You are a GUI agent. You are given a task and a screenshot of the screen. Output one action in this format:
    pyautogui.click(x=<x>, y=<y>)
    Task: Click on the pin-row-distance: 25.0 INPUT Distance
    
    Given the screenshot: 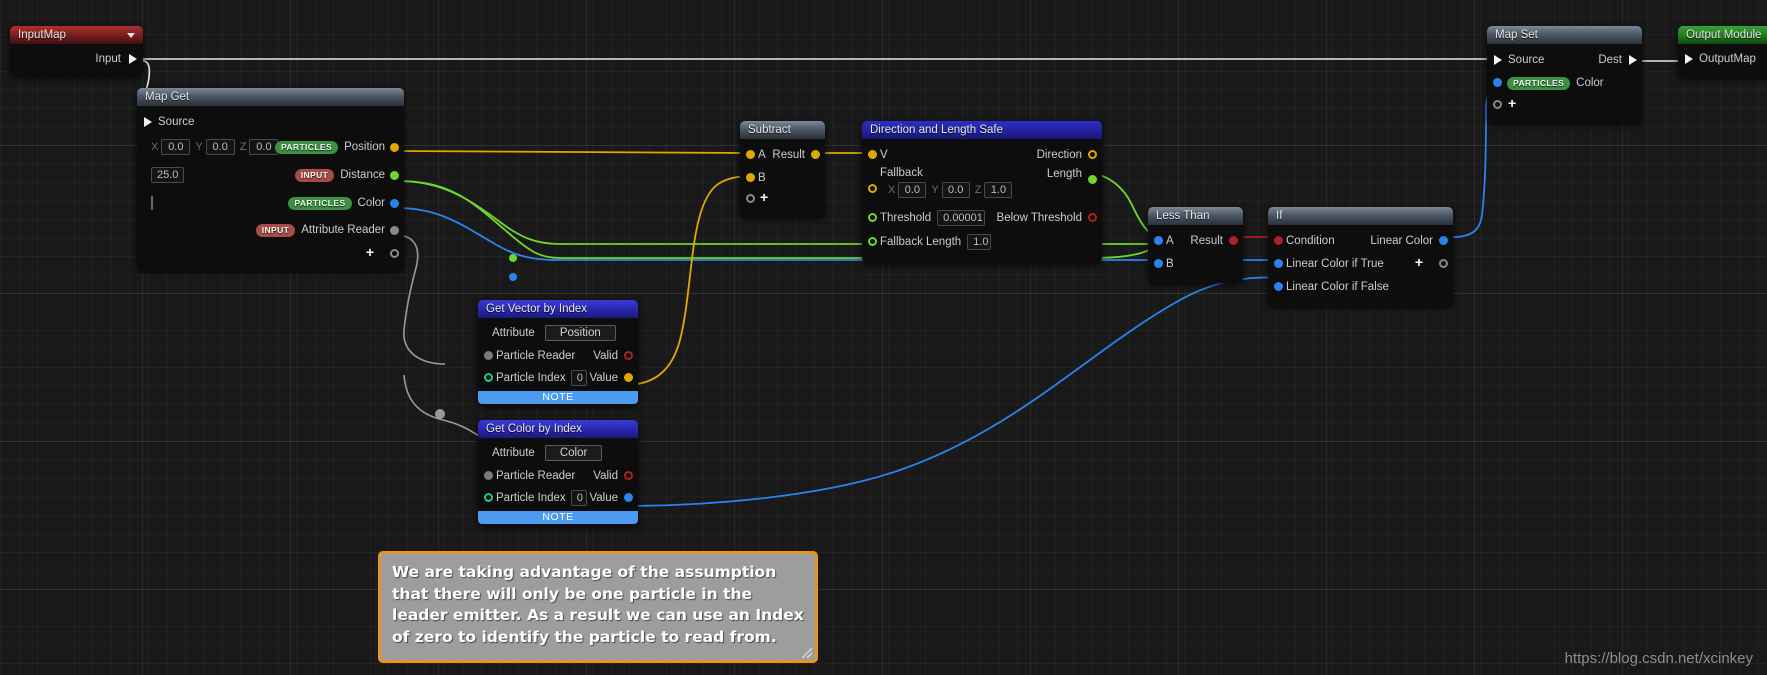 What is the action you would take?
    pyautogui.click(x=270, y=175)
    